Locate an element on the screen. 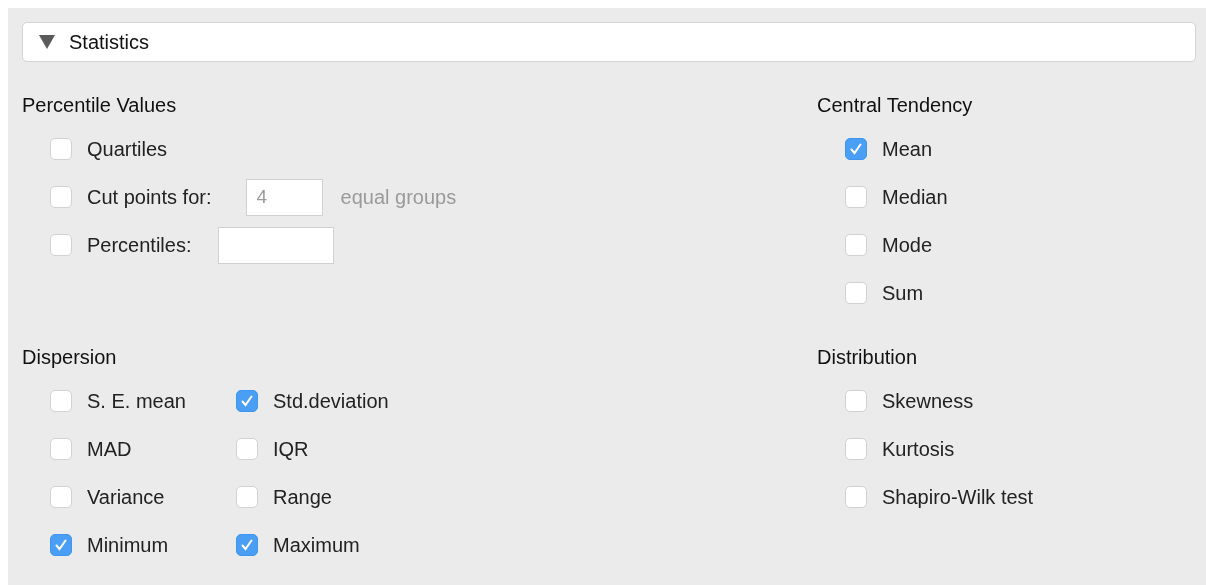  section-header: Statistics is located at coordinates (609, 42).